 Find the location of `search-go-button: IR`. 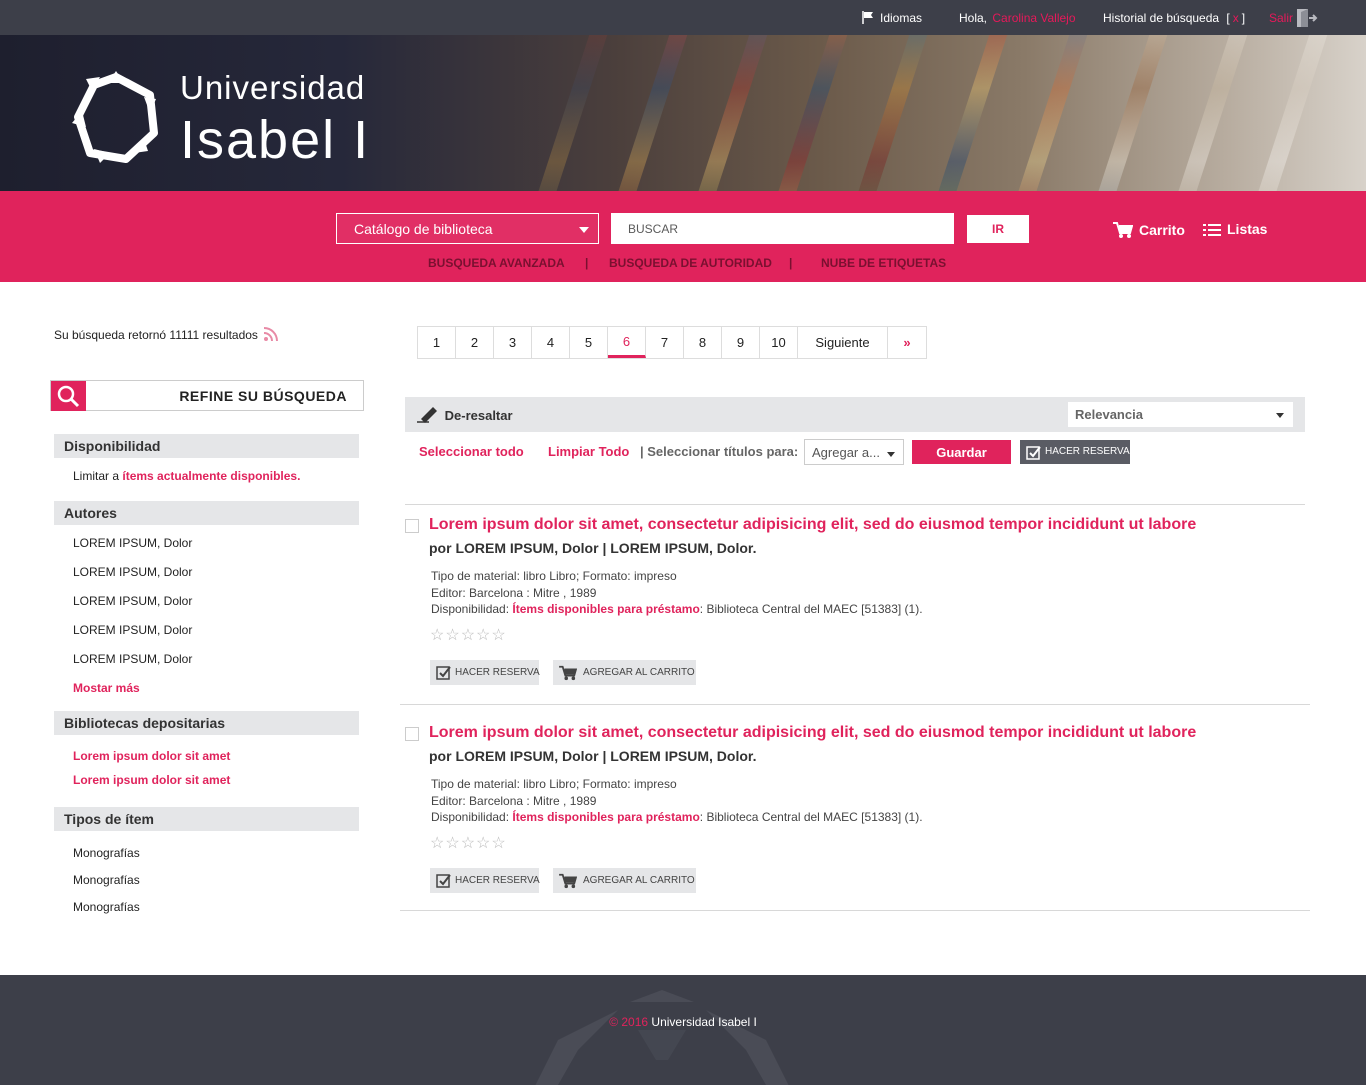

search-go-button: IR is located at coordinates (998, 229).